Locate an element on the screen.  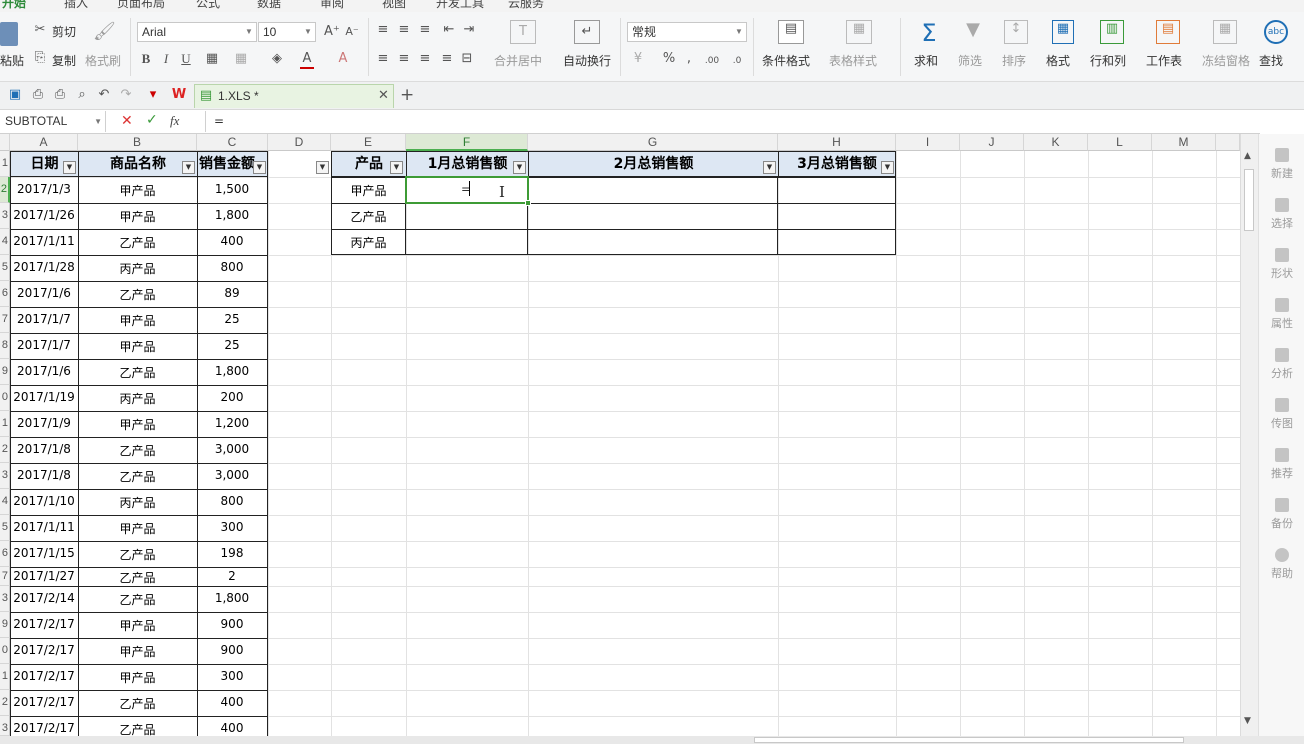
column-header-m: M is located at coordinates (1184, 142).